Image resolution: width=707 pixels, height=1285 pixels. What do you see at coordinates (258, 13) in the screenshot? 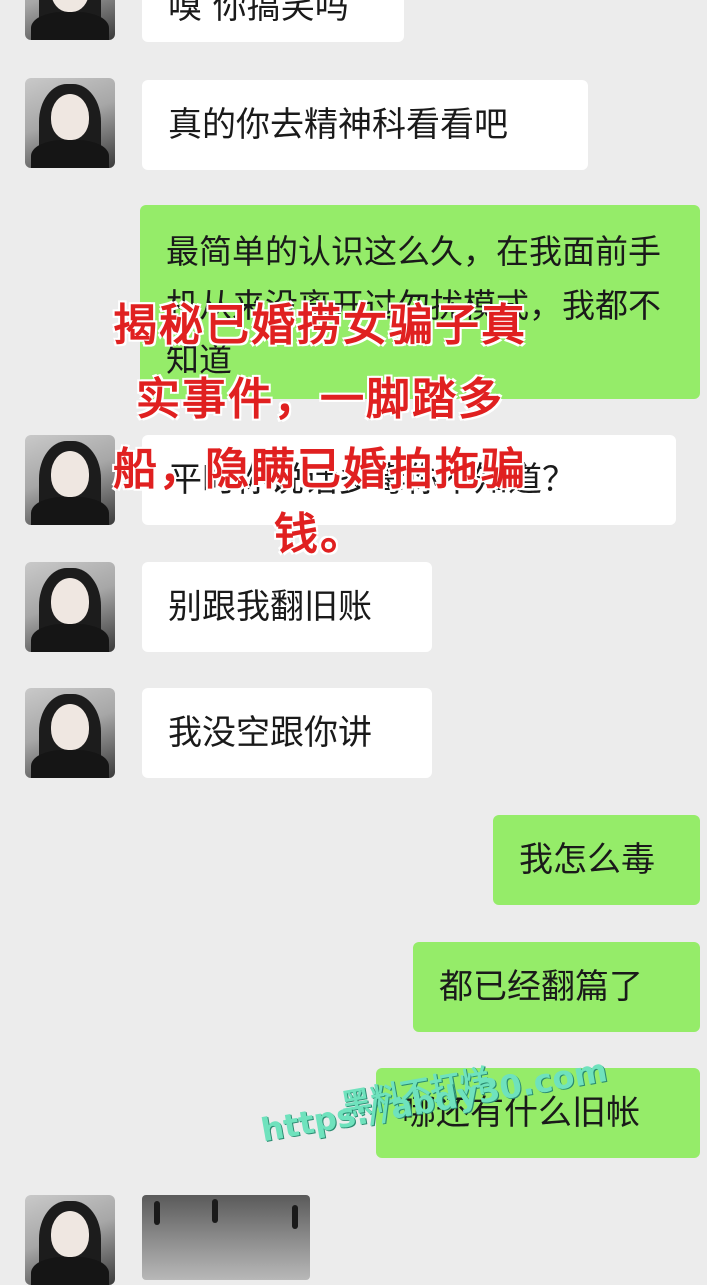
I see `message-text: 嗅 你搞笑吗` at bounding box center [258, 13].